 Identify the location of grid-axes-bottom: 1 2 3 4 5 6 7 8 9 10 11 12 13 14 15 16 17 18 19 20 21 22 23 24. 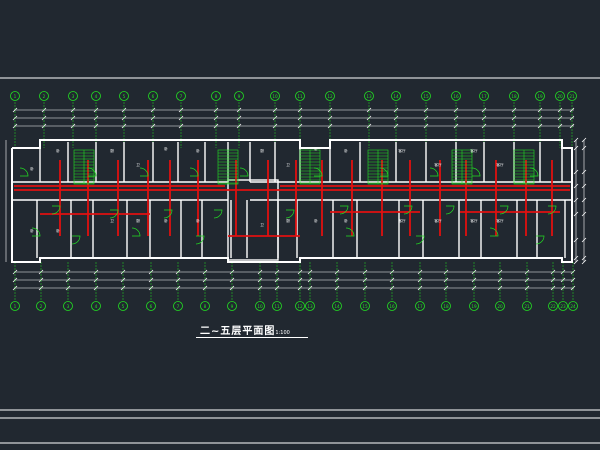
(294, 286).